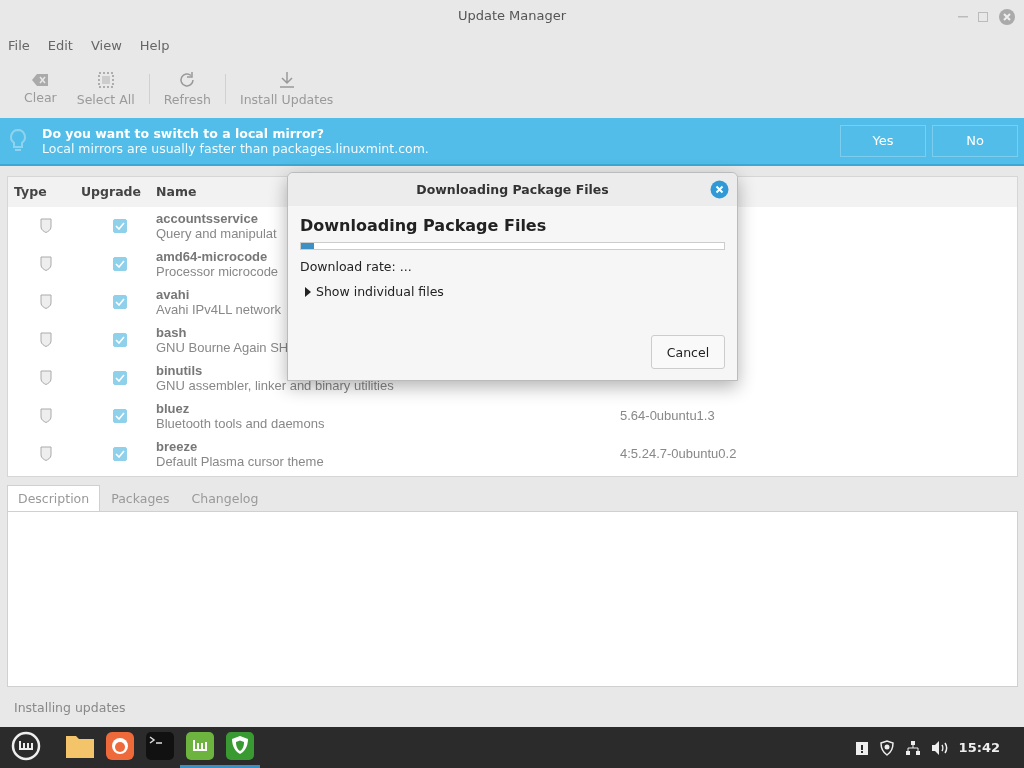 The image size is (1024, 768). Describe the element at coordinates (54, 498) in the screenshot. I see `tab: Description` at that location.